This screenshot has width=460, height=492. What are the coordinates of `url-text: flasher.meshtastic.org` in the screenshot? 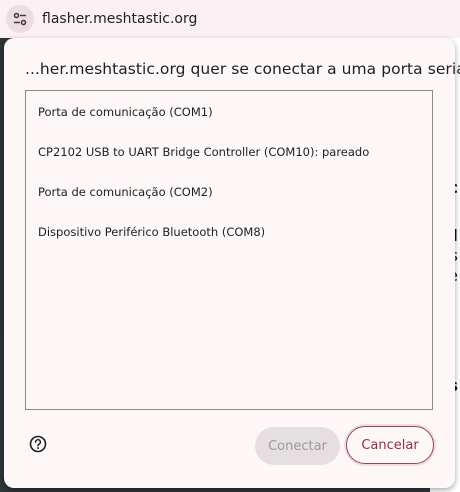 It's located at (119, 19).